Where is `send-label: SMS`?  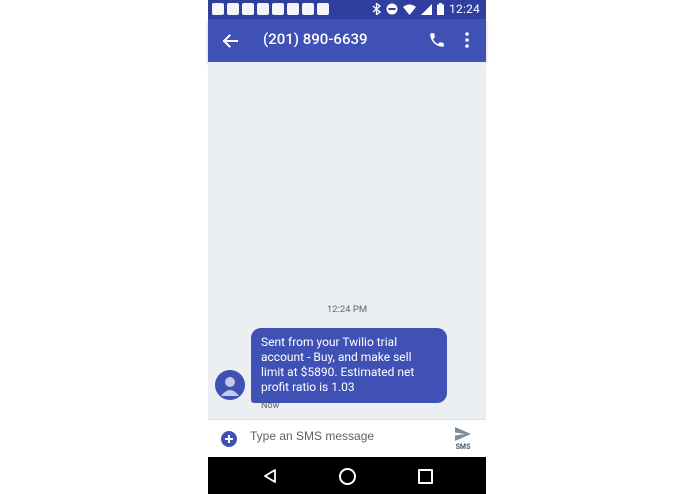 send-label: SMS is located at coordinates (463, 447).